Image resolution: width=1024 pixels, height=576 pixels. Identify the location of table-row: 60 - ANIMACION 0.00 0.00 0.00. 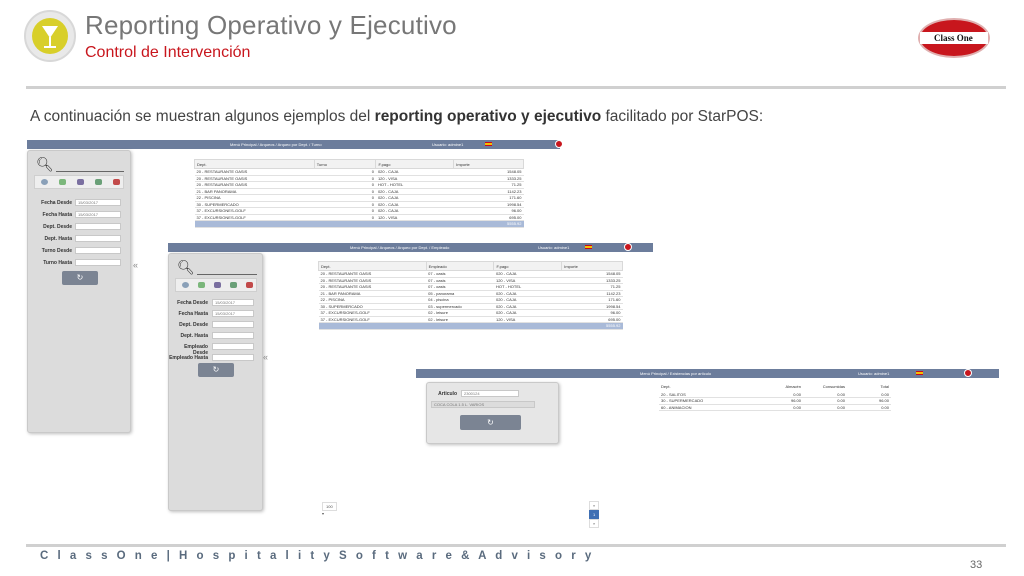
(775, 407).